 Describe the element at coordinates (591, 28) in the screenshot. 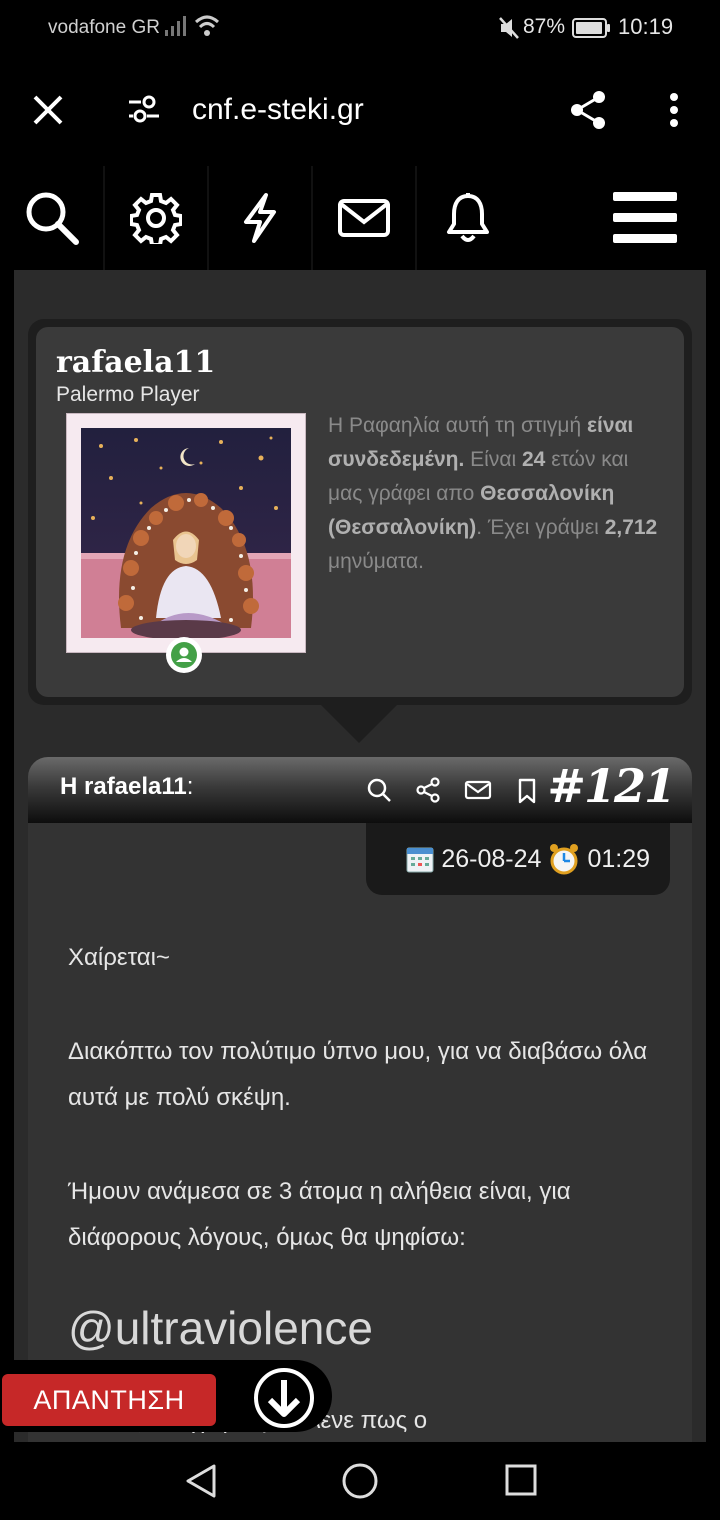

I see `battery-icon` at that location.